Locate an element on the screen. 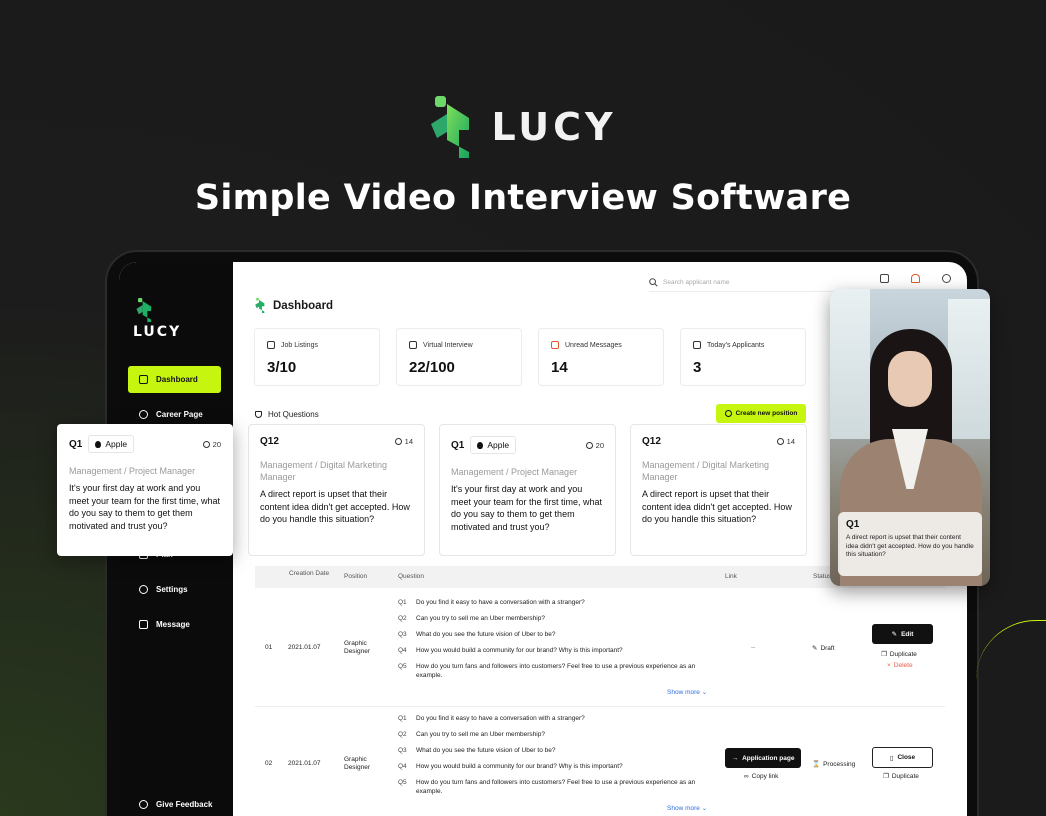 The height and width of the screenshot is (816, 1046). hot-questions-title: Hot Questions is located at coordinates (293, 414).